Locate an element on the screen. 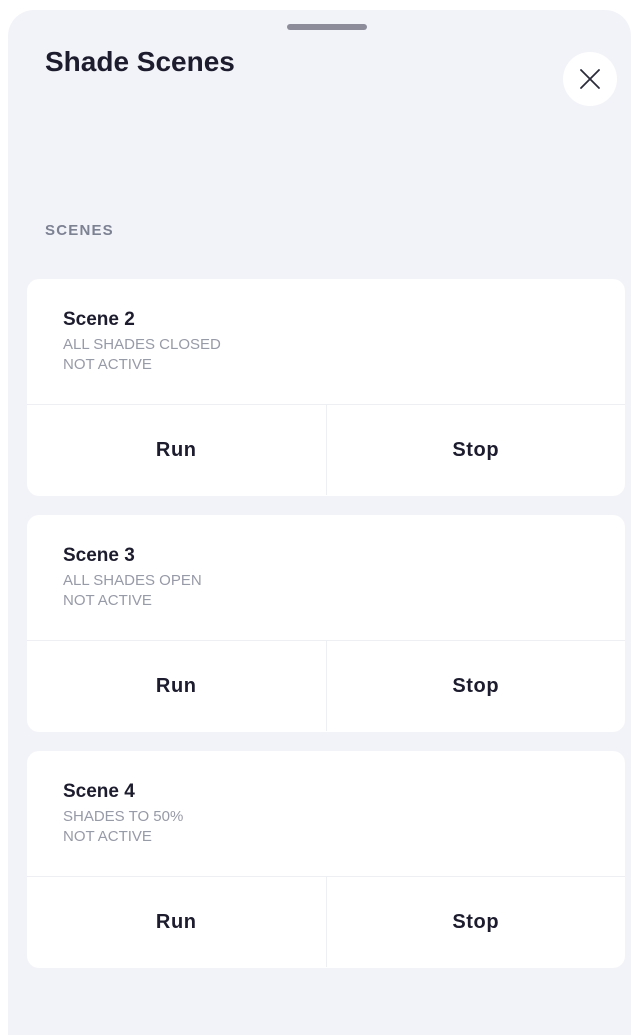 The width and height of the screenshot is (631, 1035). page-title: Shade Scenes is located at coordinates (140, 61).